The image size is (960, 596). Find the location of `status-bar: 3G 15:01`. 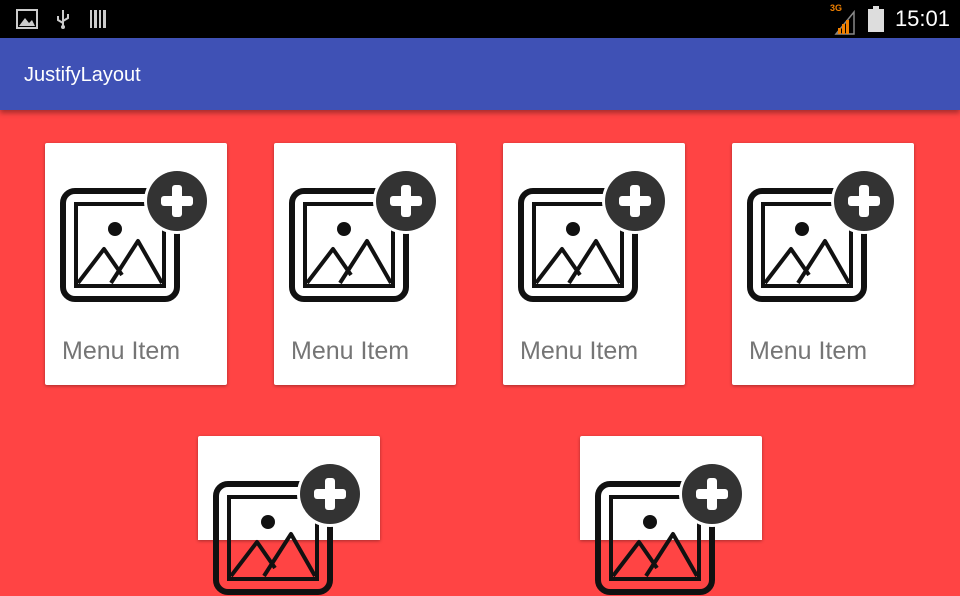

status-bar: 3G 15:01 is located at coordinates (480, 19).